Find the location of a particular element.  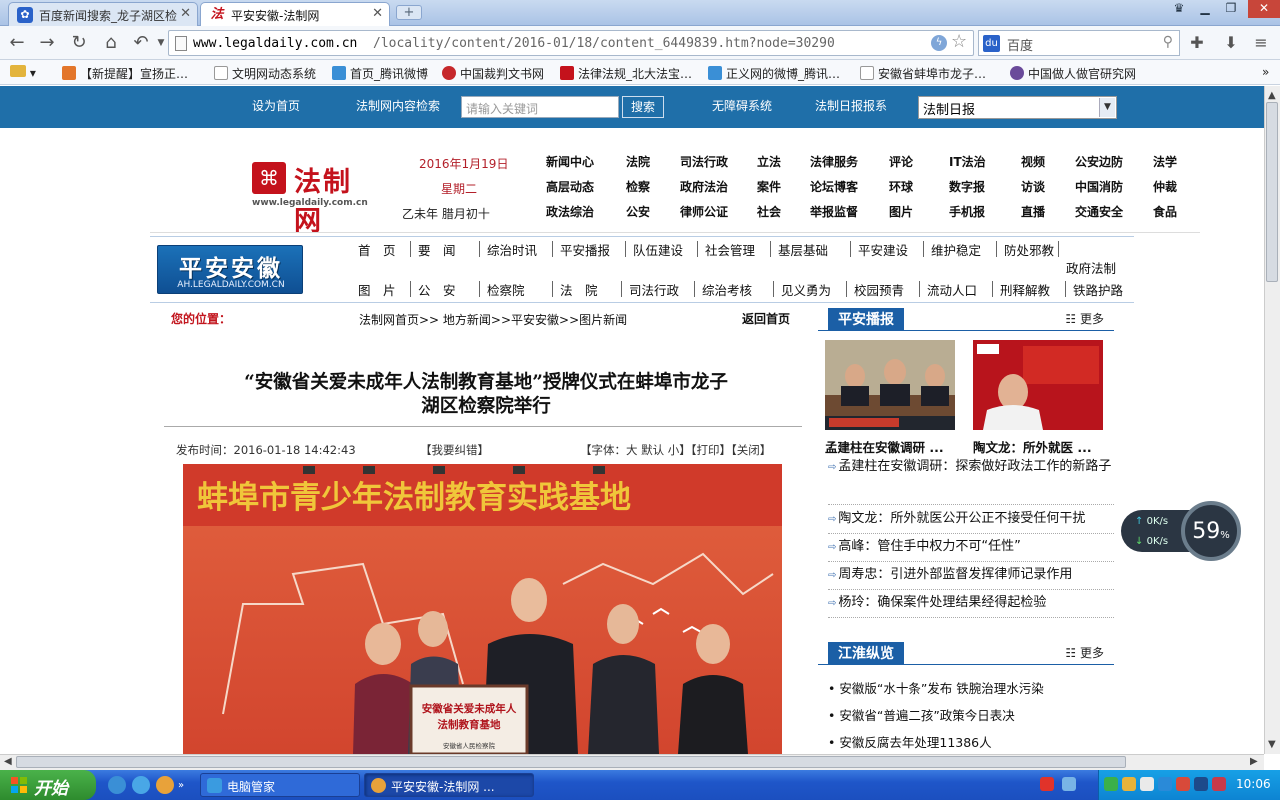

restore-button: ❐ is located at coordinates (1231, 9).